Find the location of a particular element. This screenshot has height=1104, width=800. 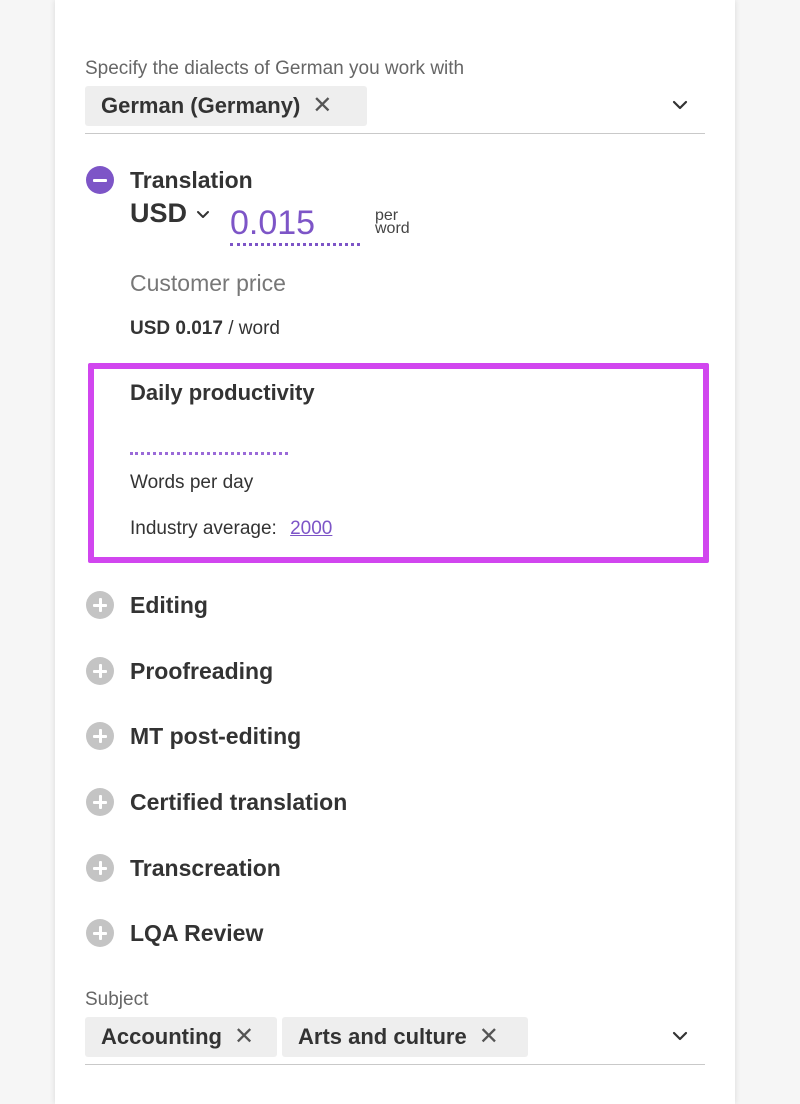

dialect-chip: German (Germany) ✕ is located at coordinates (226, 106).